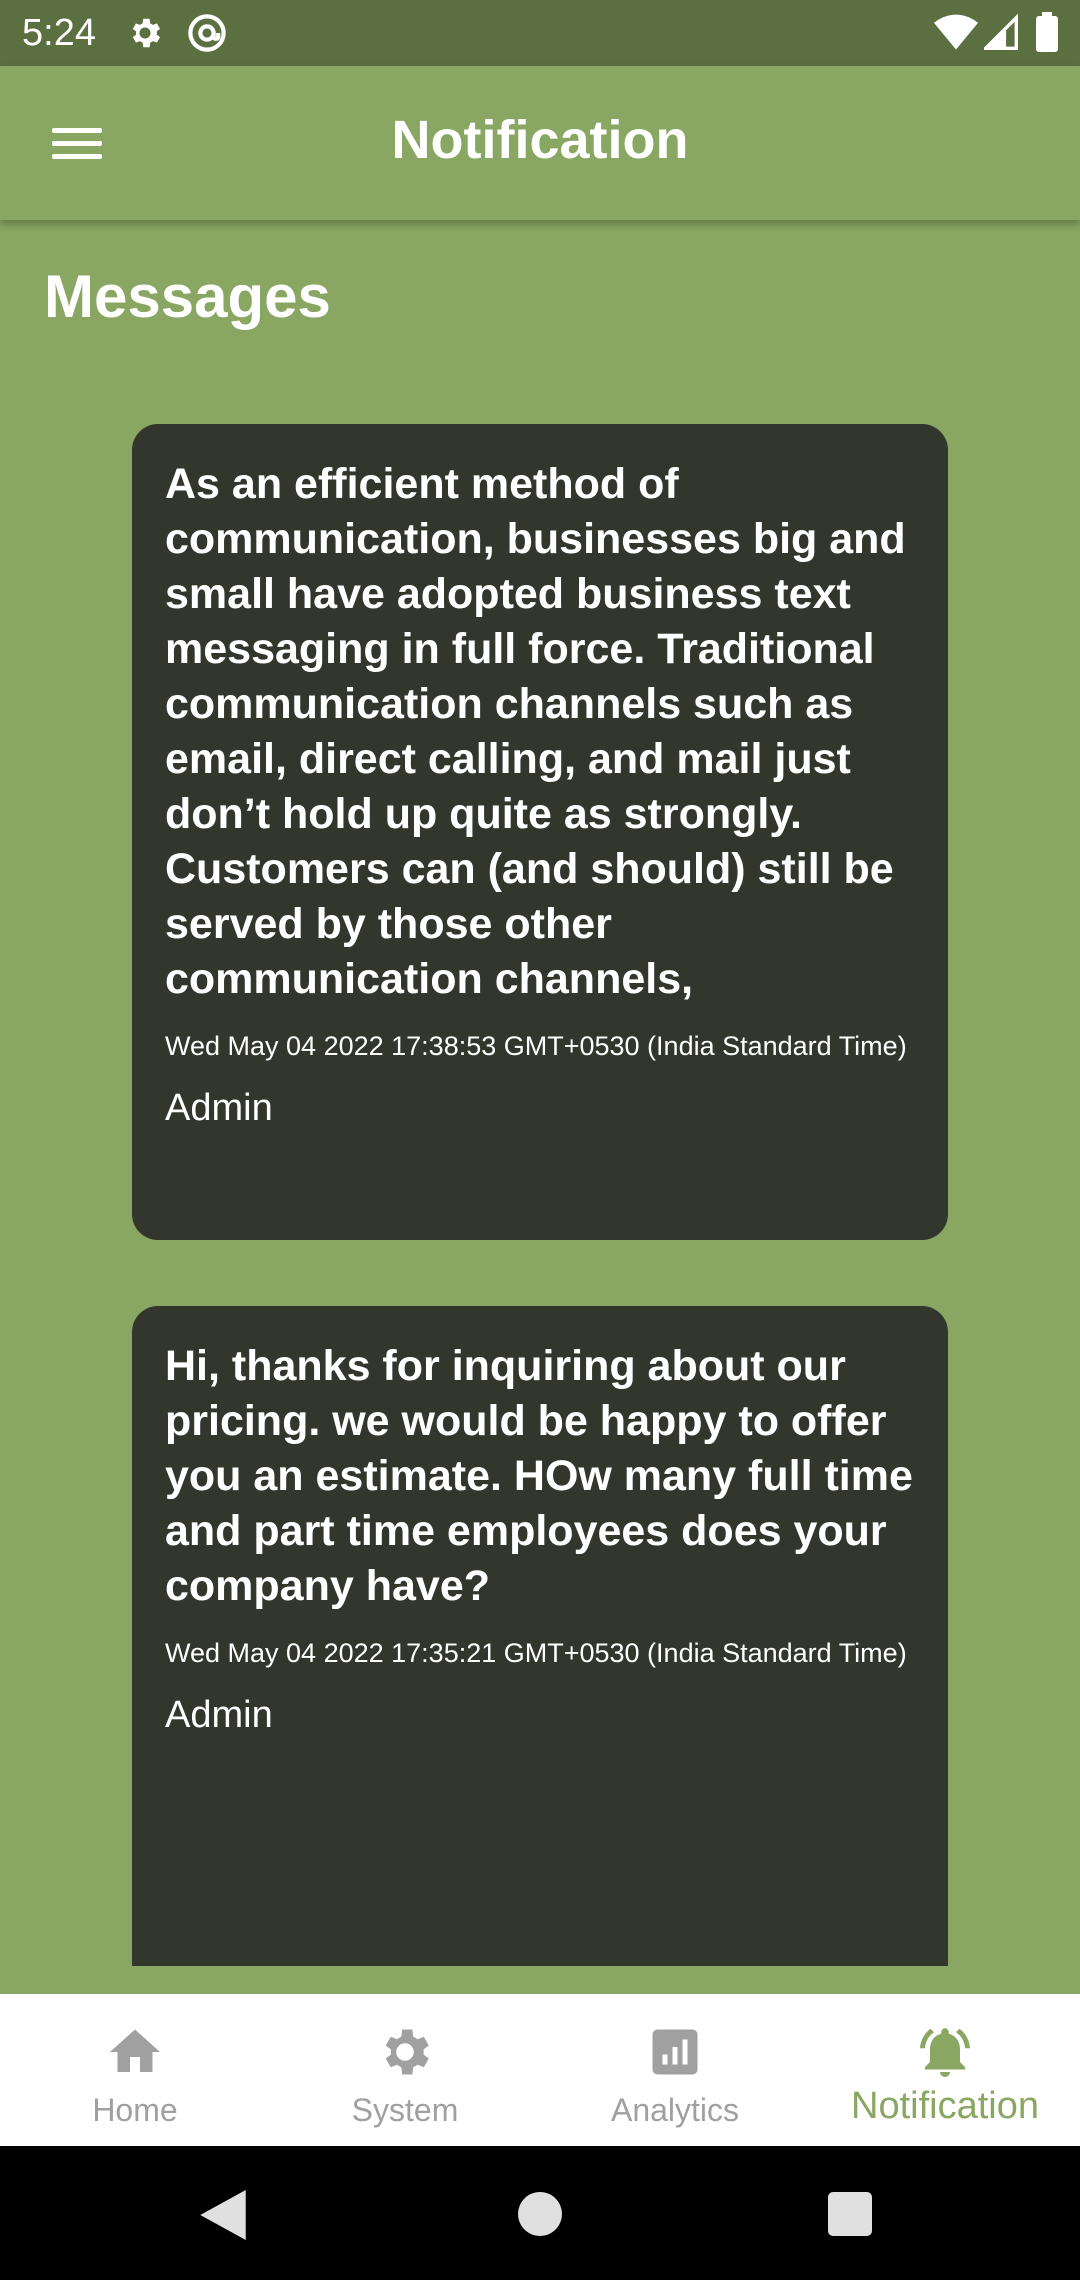 The width and height of the screenshot is (1080, 2280). I want to click on nav-item-notification: Notification, so click(945, 2070).